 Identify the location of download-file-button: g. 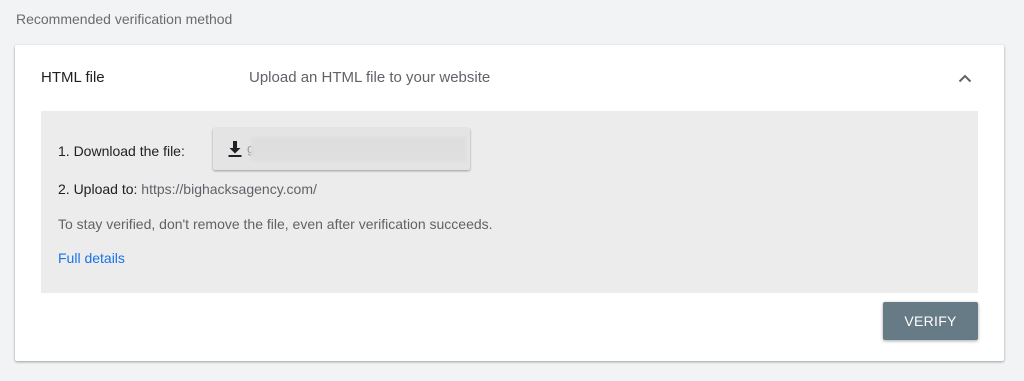
(341, 149).